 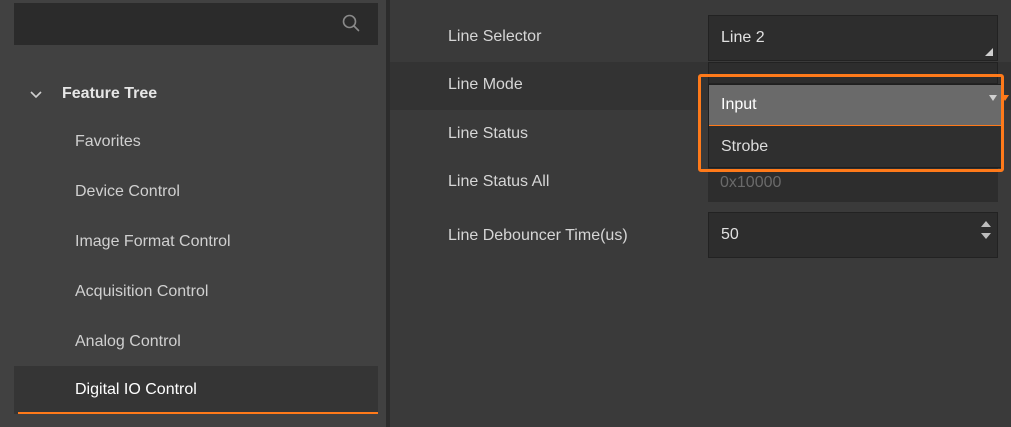 I want to click on tree-item-label: Analog Control, so click(x=128, y=341).